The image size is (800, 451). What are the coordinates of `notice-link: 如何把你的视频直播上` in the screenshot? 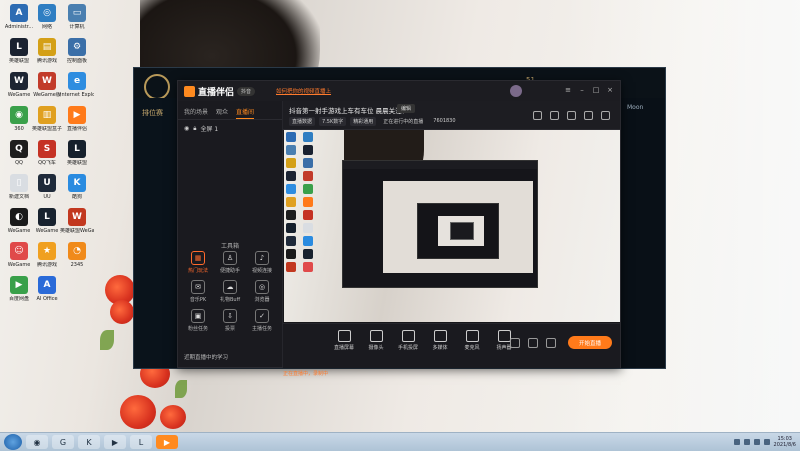 It's located at (303, 91).